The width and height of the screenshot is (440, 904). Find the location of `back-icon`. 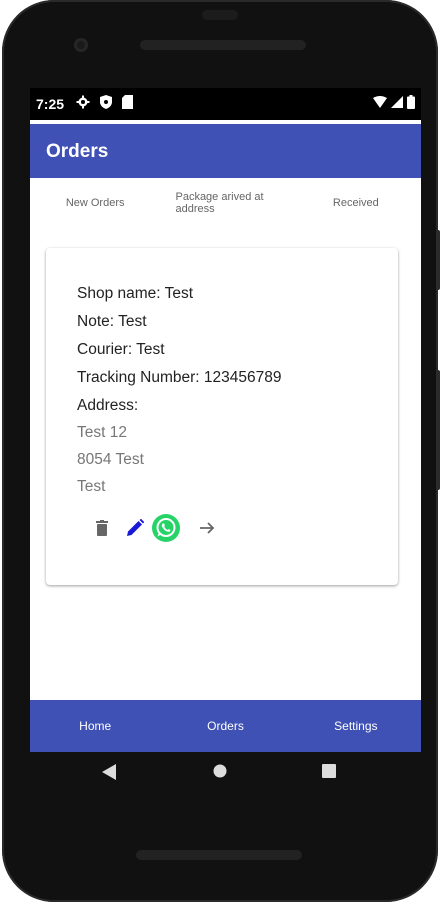

back-icon is located at coordinates (109, 772).